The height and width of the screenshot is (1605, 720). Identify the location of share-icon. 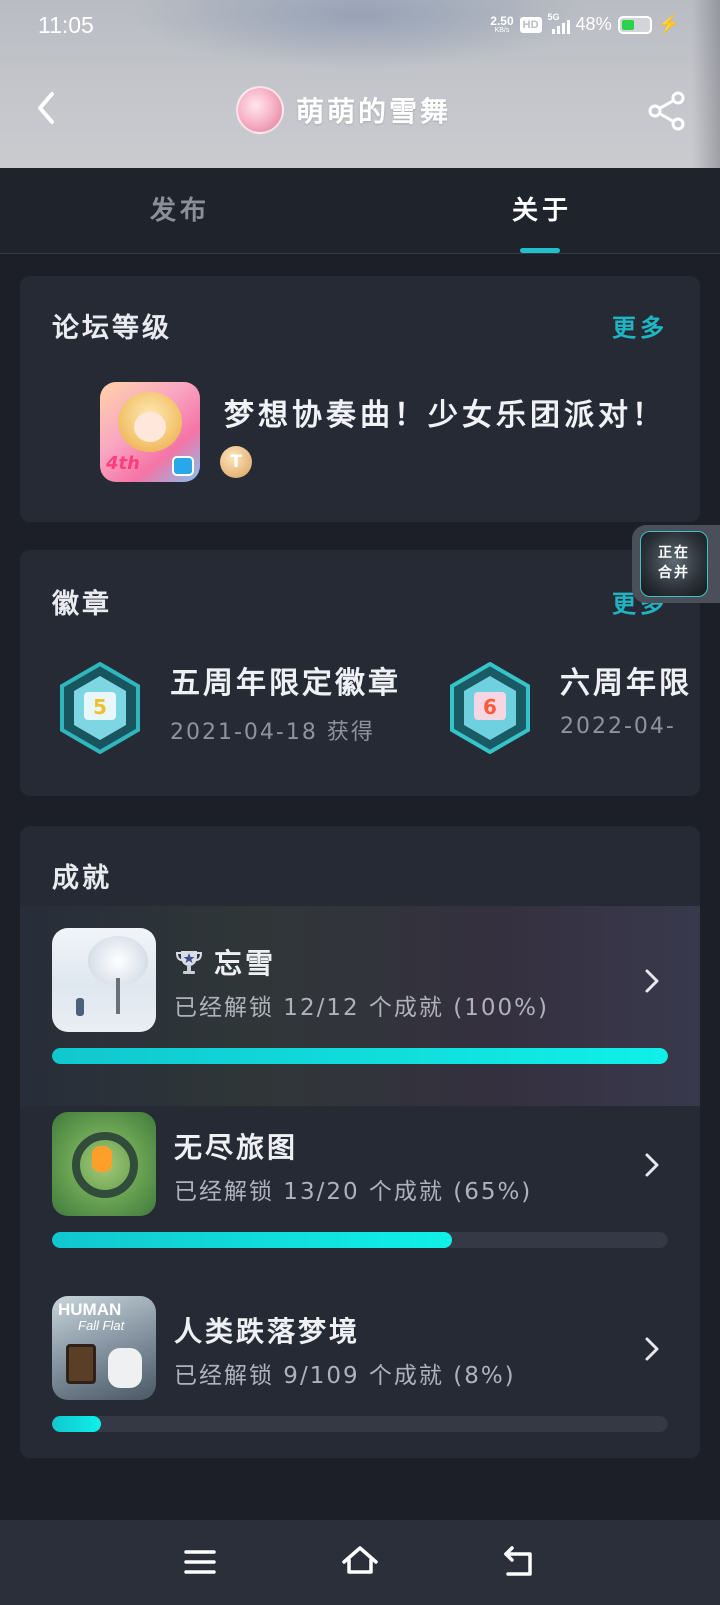
(667, 111).